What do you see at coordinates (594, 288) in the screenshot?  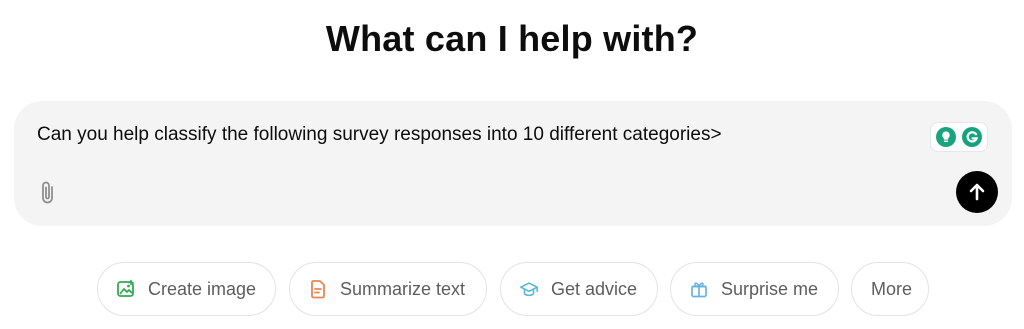 I see `chip-label: Get advice` at bounding box center [594, 288].